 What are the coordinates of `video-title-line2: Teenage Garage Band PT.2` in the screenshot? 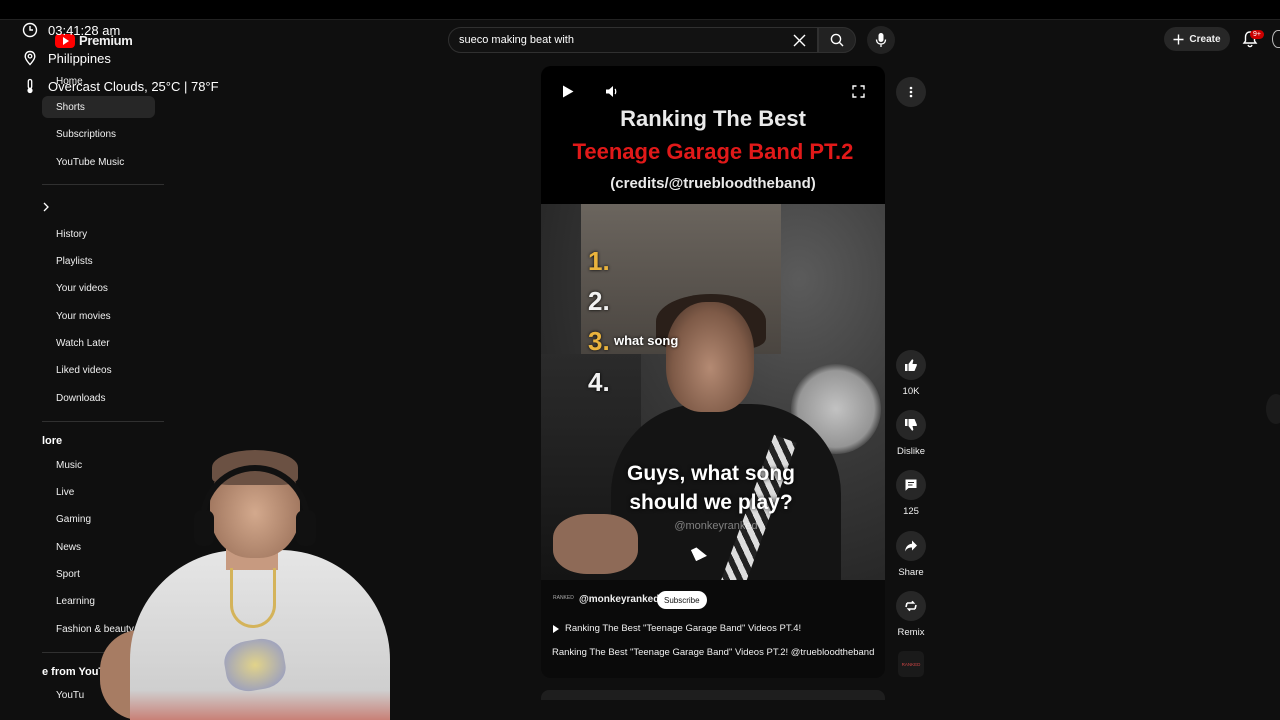 It's located at (713, 151).